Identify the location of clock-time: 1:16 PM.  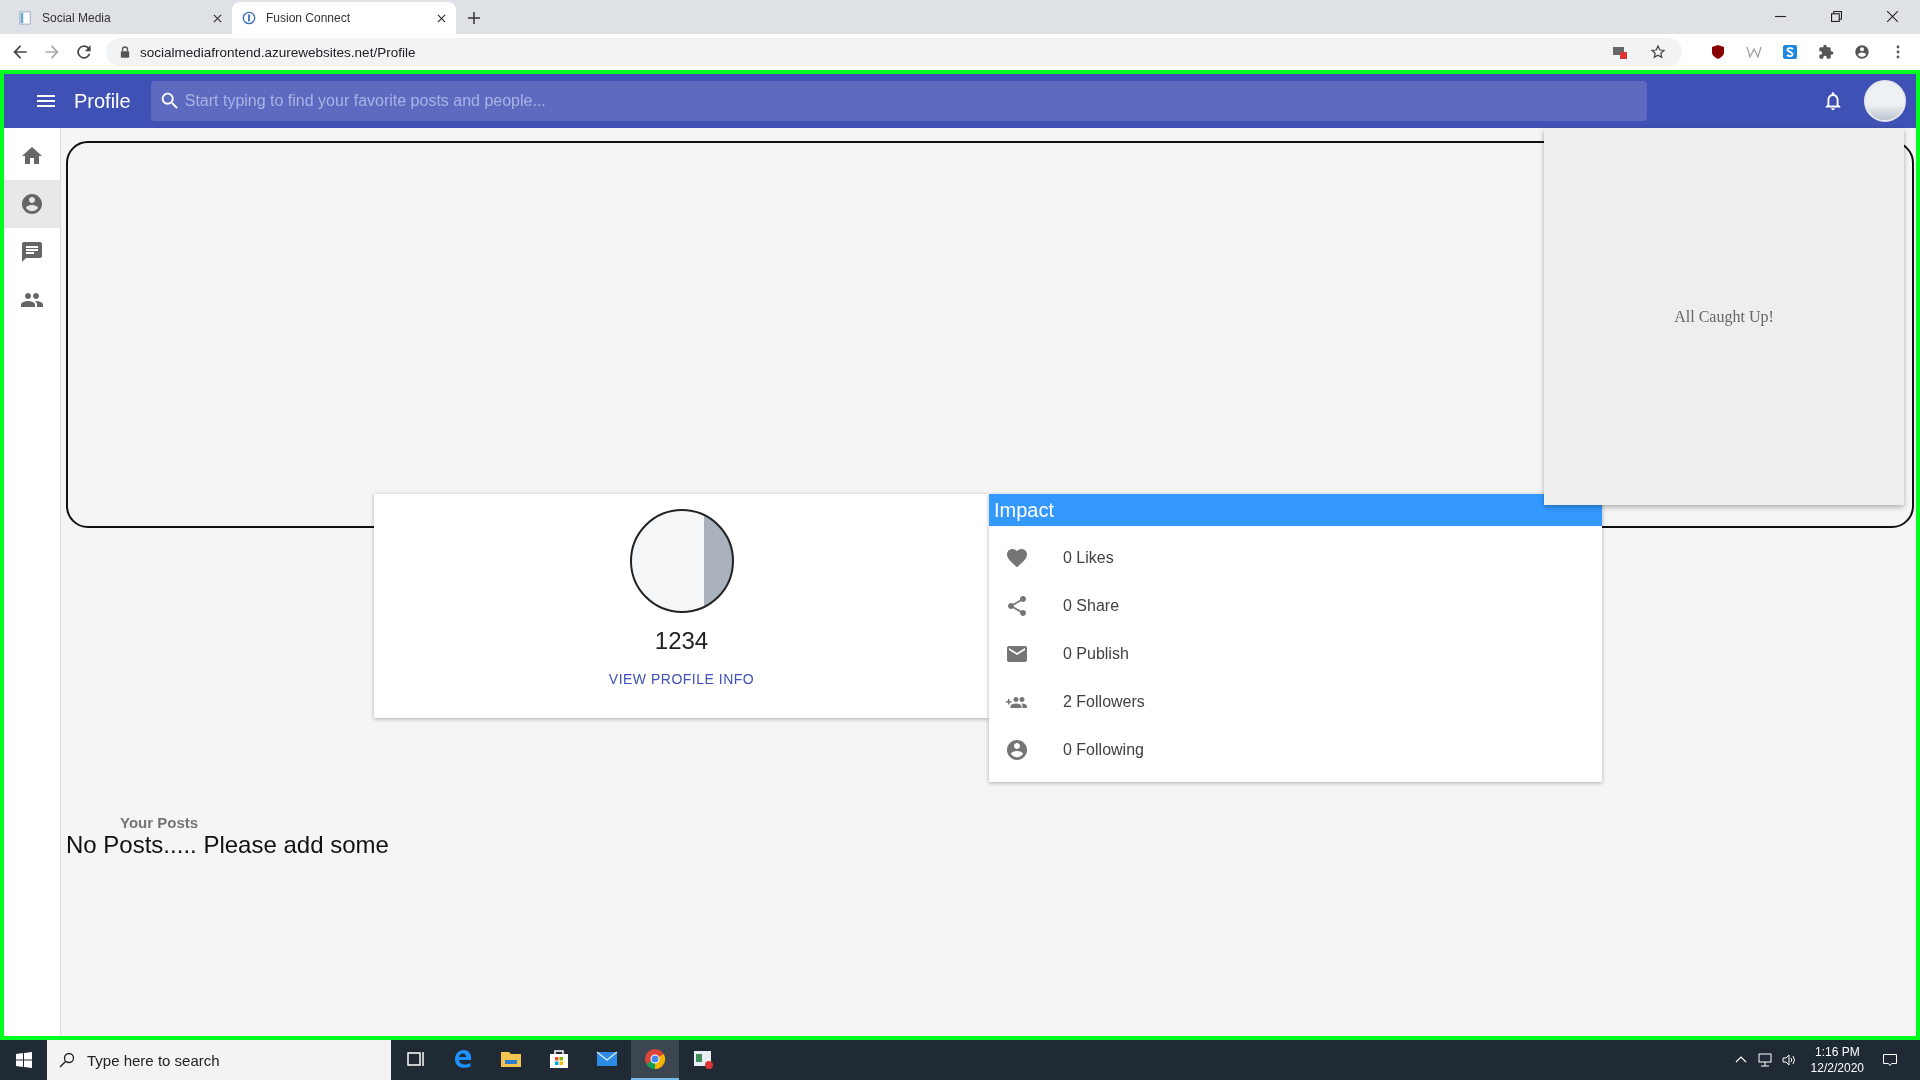
(1837, 1052).